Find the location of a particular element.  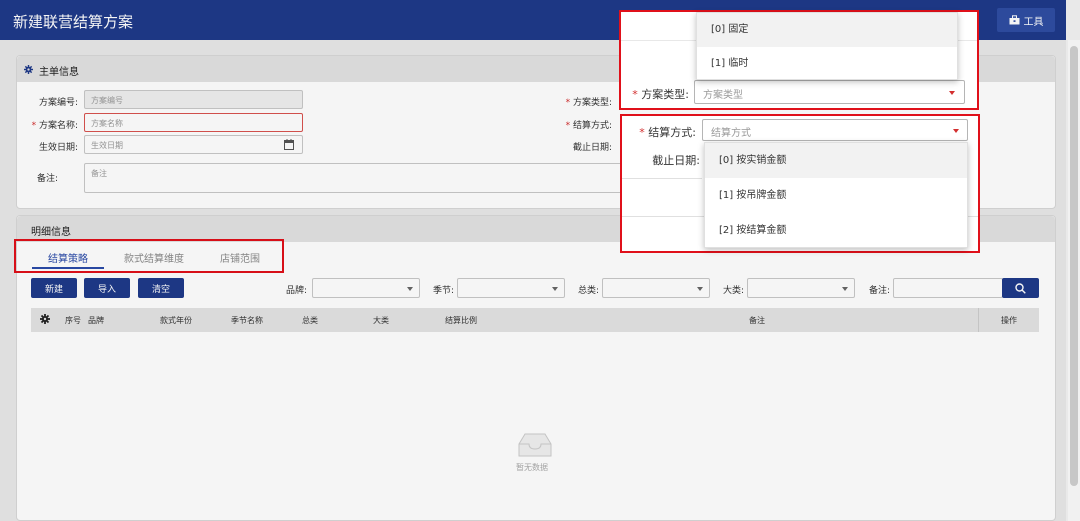

search-icon is located at coordinates (1020, 288).